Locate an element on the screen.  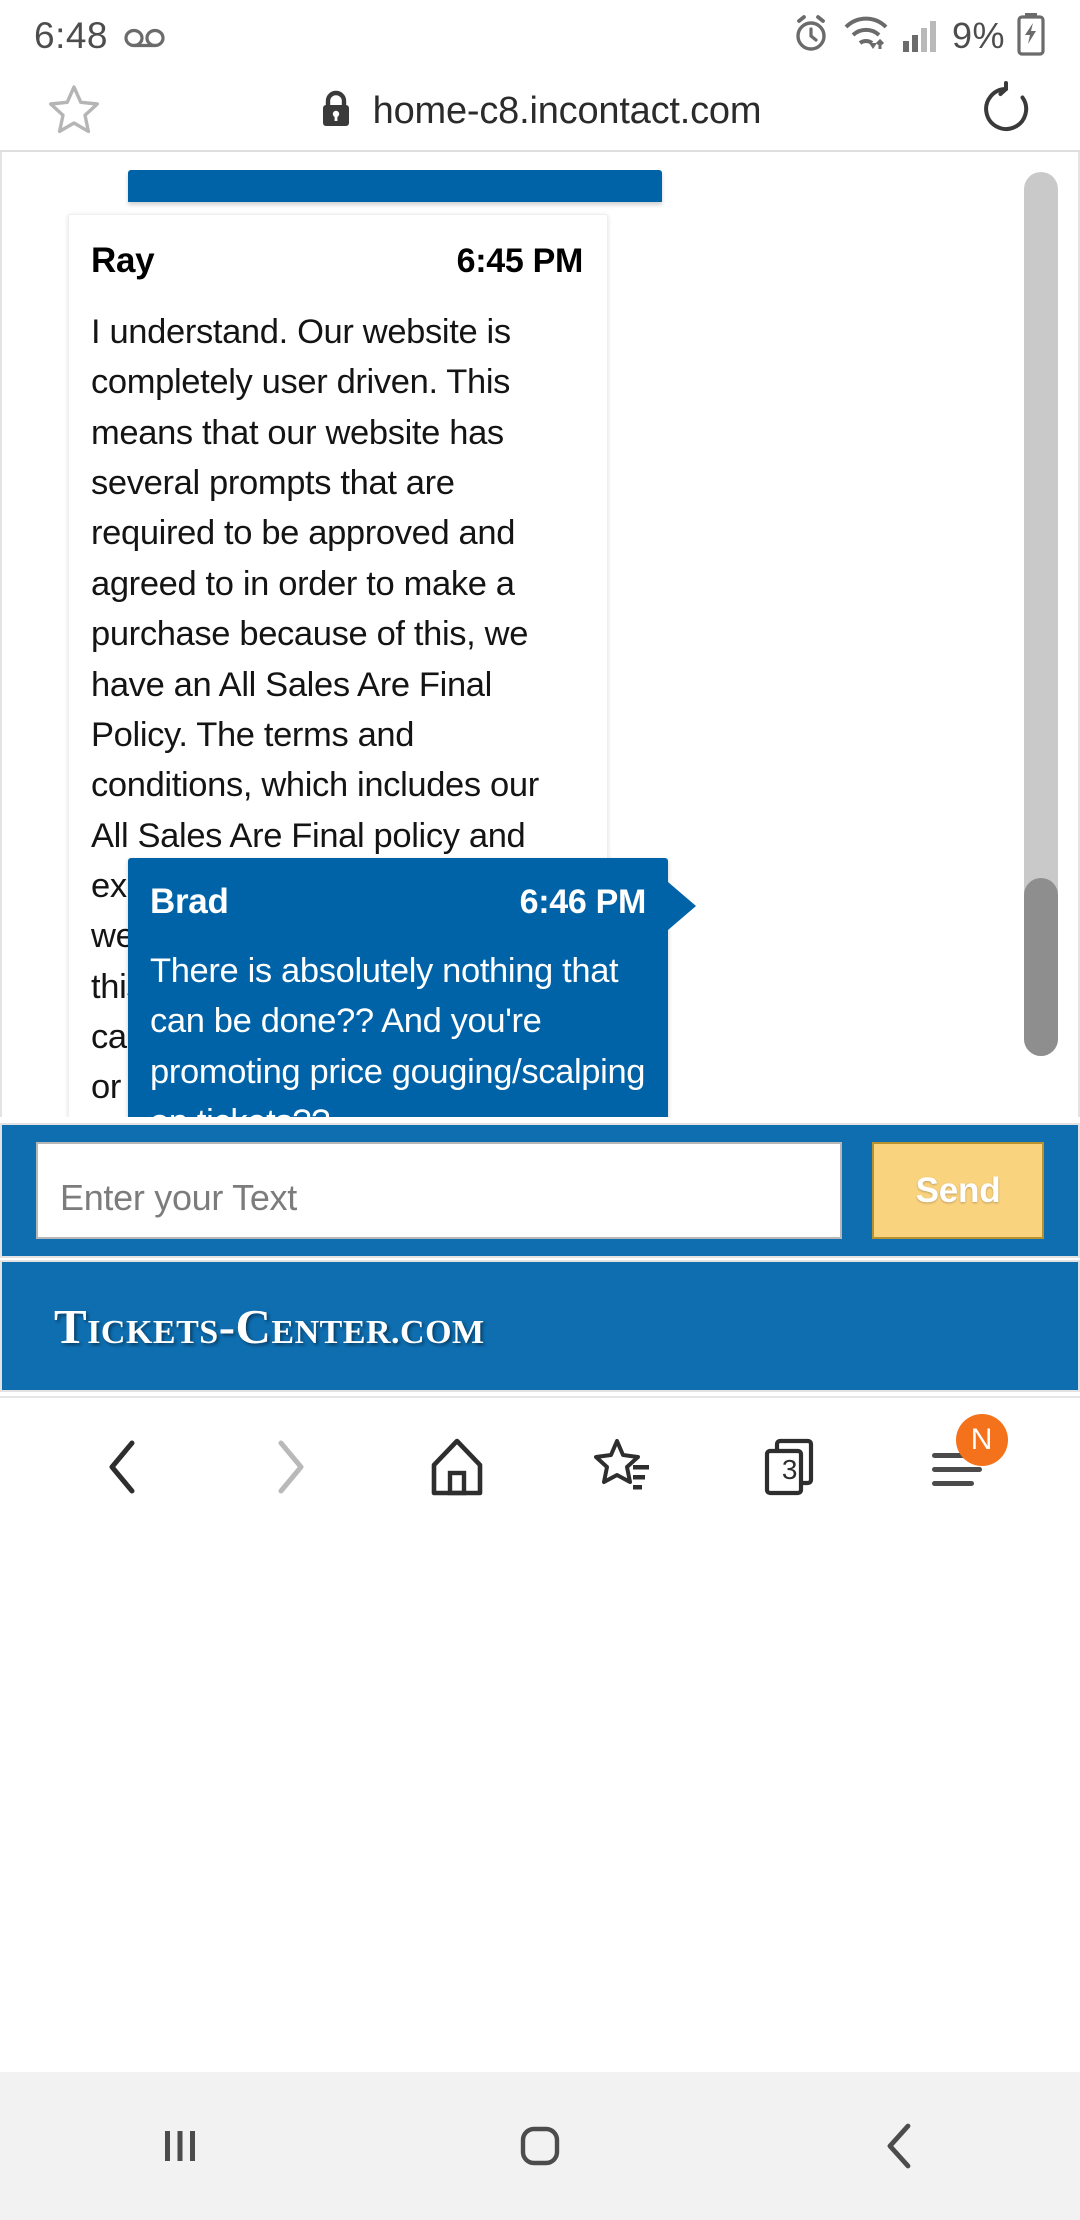
battery-percentage: 9% is located at coordinates (978, 35).